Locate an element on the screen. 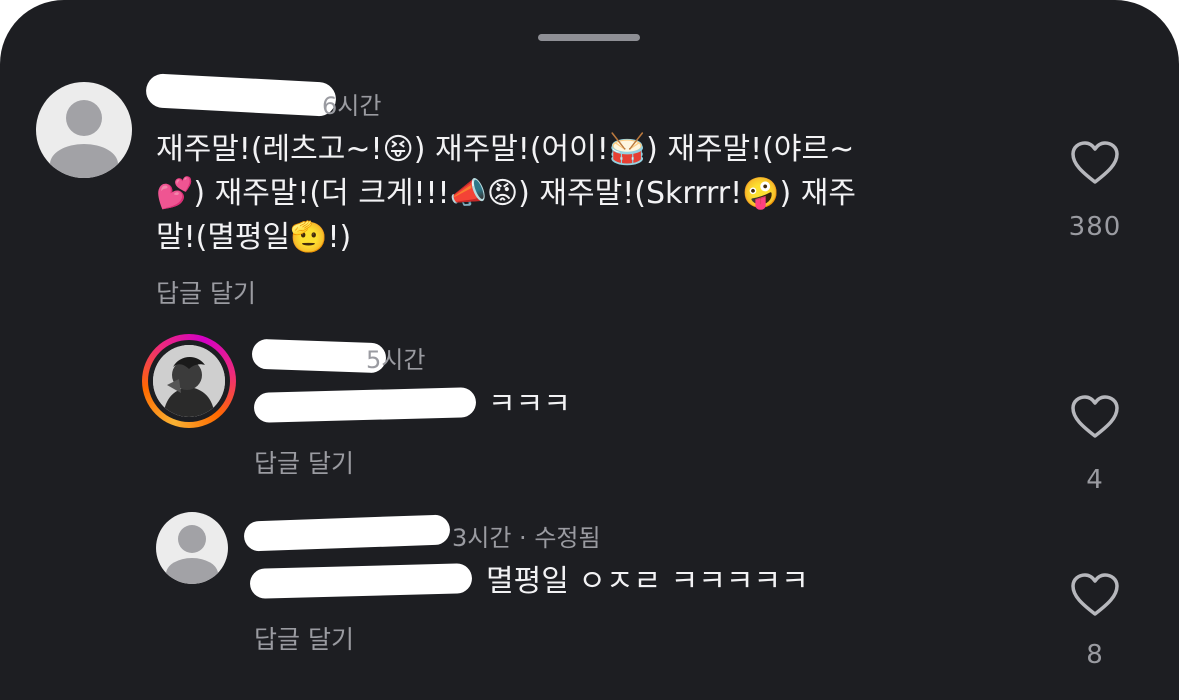 Image resolution: width=1179 pixels, height=700 pixels. comment-time: 5시간 is located at coordinates (396, 360).